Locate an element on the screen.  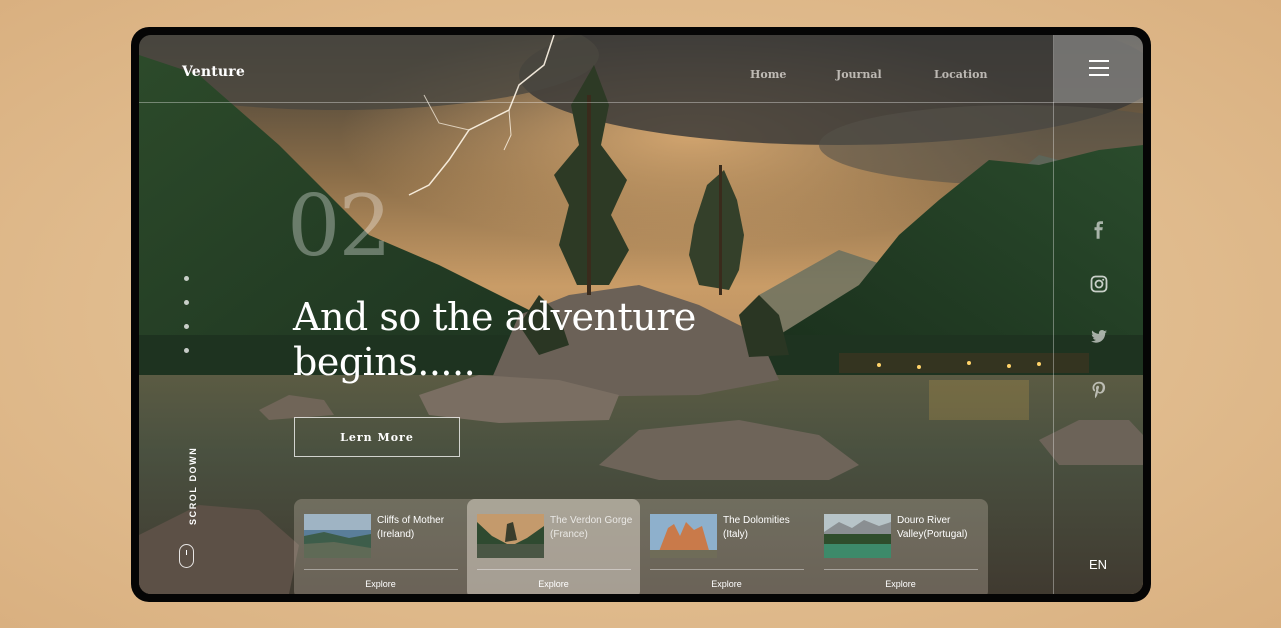
facebook-icon is located at coordinates (1099, 230).